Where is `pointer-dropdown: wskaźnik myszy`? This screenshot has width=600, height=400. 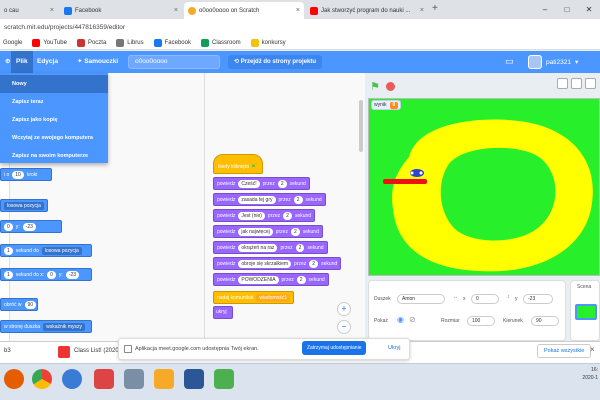
pointer-dropdown: wskaźnik myszy is located at coordinates (64, 326).